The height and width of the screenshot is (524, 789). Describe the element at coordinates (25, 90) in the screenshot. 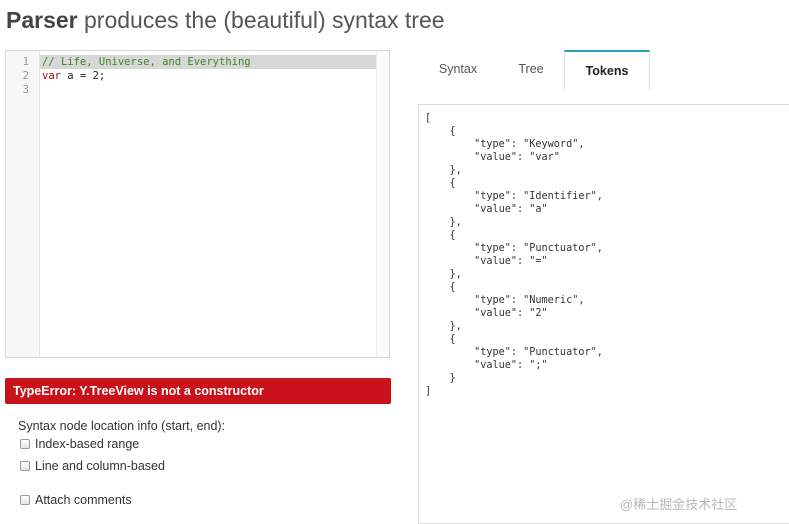

I see `line-number: 3` at that location.